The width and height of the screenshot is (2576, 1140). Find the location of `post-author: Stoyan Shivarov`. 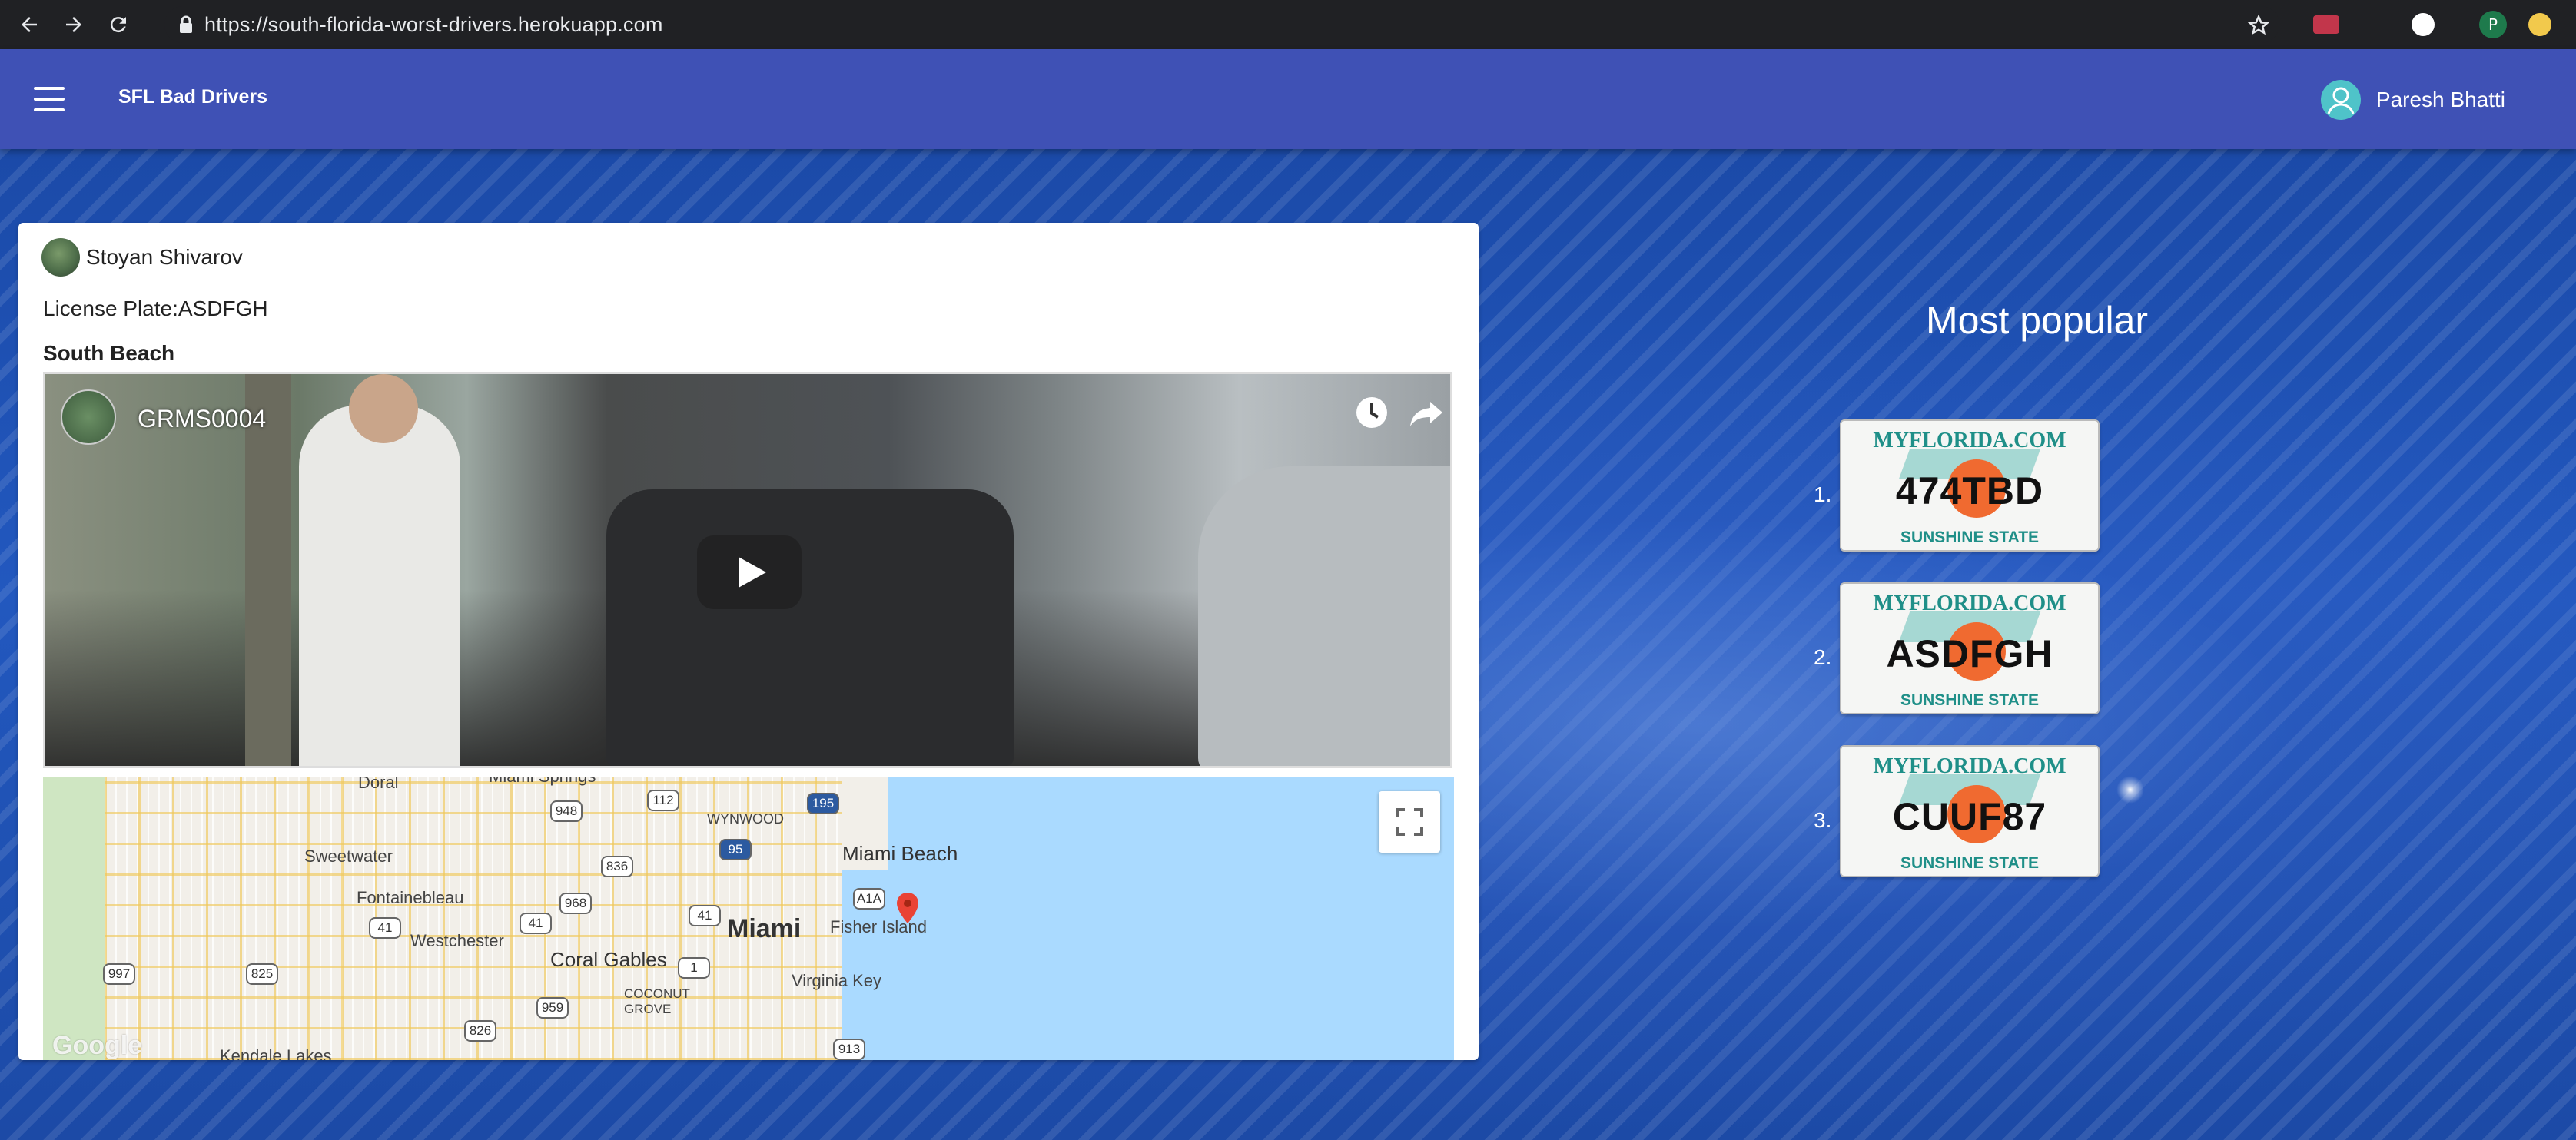

post-author: Stoyan Shivarov is located at coordinates (142, 257).